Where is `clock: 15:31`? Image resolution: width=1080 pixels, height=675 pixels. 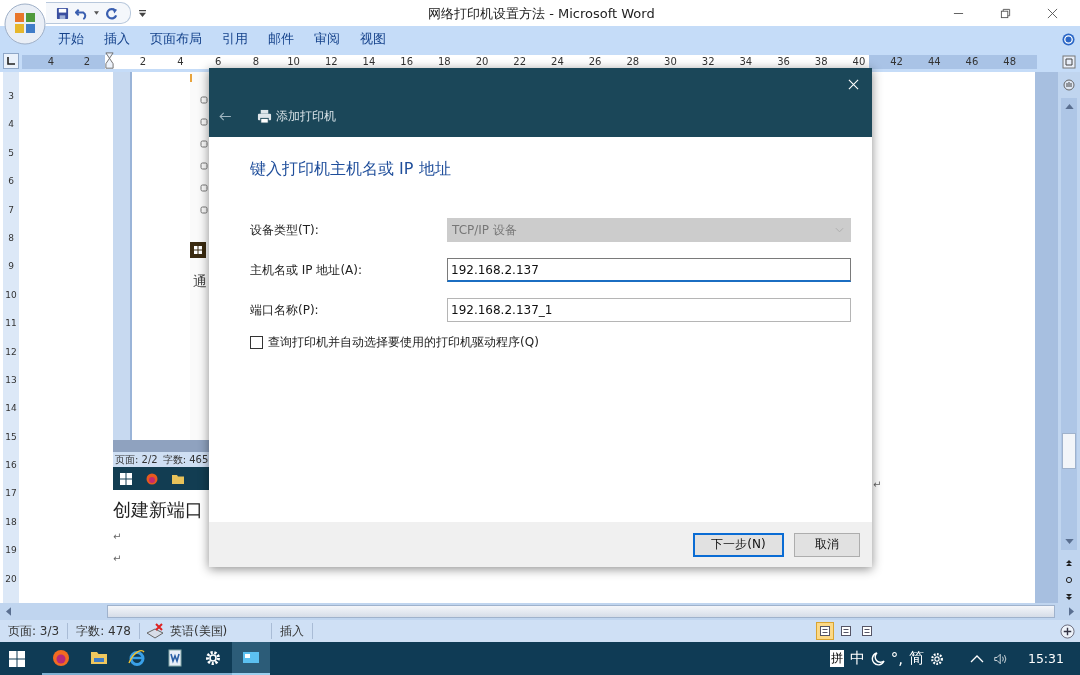
clock: 15:31 is located at coordinates (1045, 658).